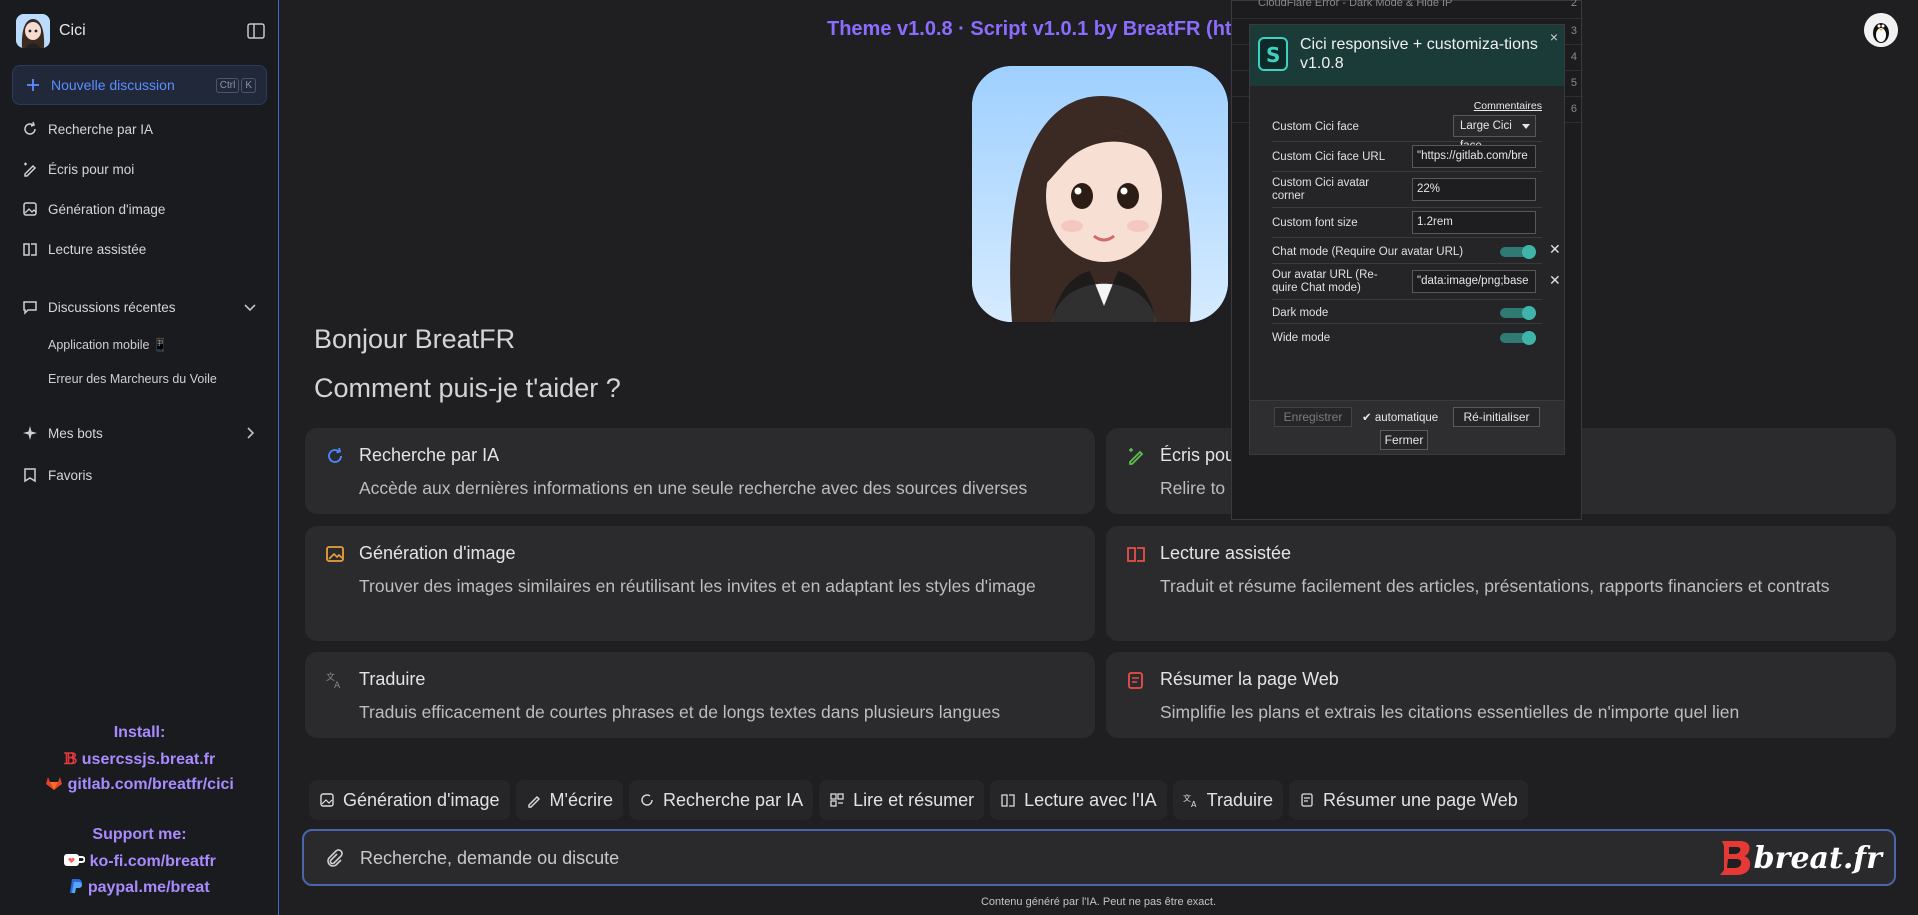 This screenshot has height=915, width=1918. Describe the element at coordinates (1368, 252) in the screenshot. I see `setting-label: Chat mode (Require Our avatar URL)` at that location.